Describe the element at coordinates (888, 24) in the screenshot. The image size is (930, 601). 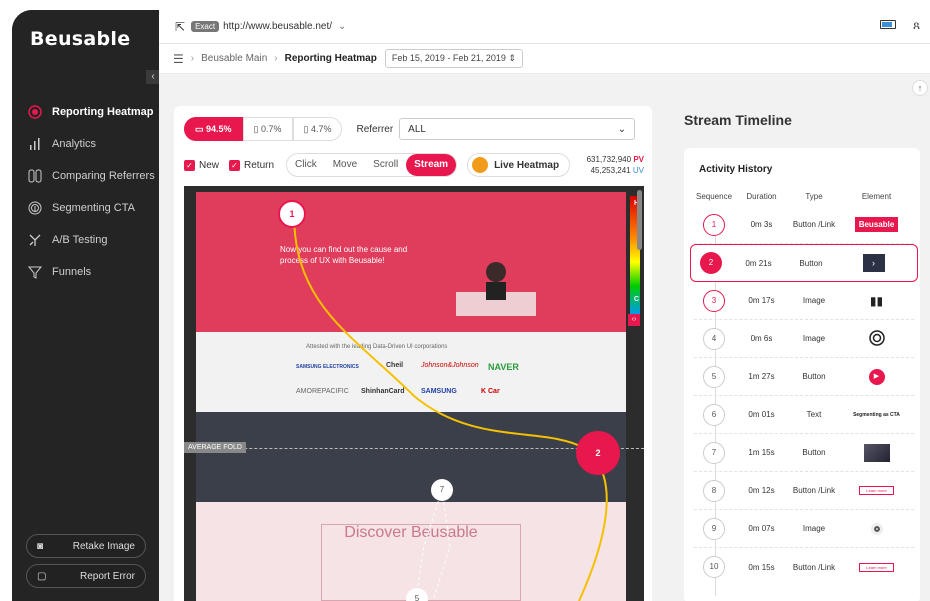
I see `battery-icon` at that location.